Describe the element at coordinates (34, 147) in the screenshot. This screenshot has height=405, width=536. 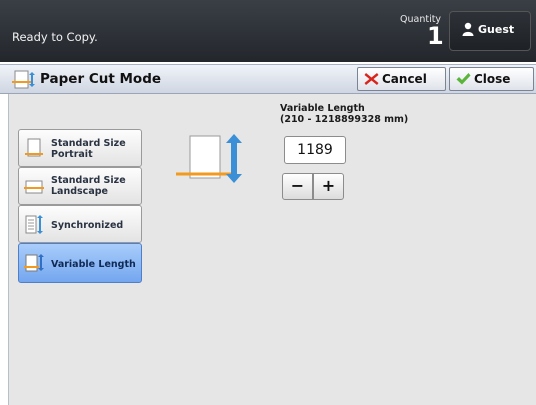
I see `portrait-paper-icon` at that location.